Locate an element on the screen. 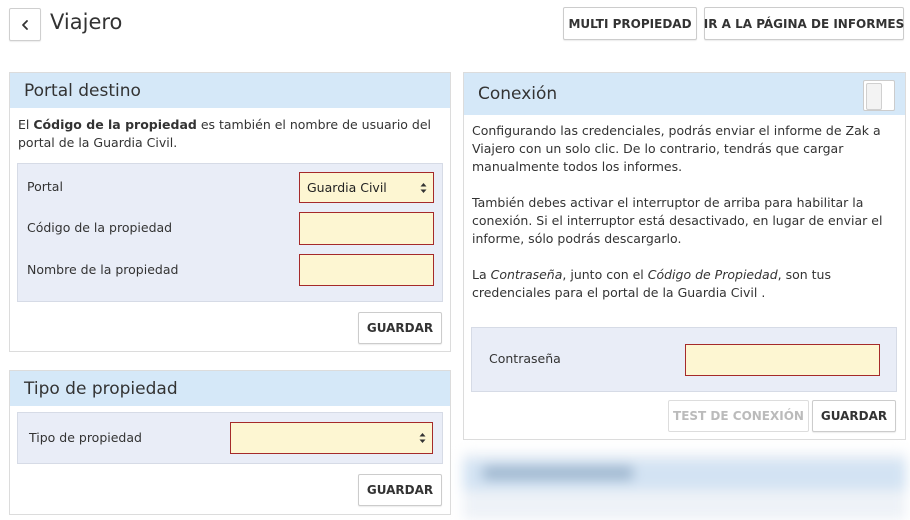 This screenshot has width=910, height=520. page-title: Viajero is located at coordinates (86, 22).